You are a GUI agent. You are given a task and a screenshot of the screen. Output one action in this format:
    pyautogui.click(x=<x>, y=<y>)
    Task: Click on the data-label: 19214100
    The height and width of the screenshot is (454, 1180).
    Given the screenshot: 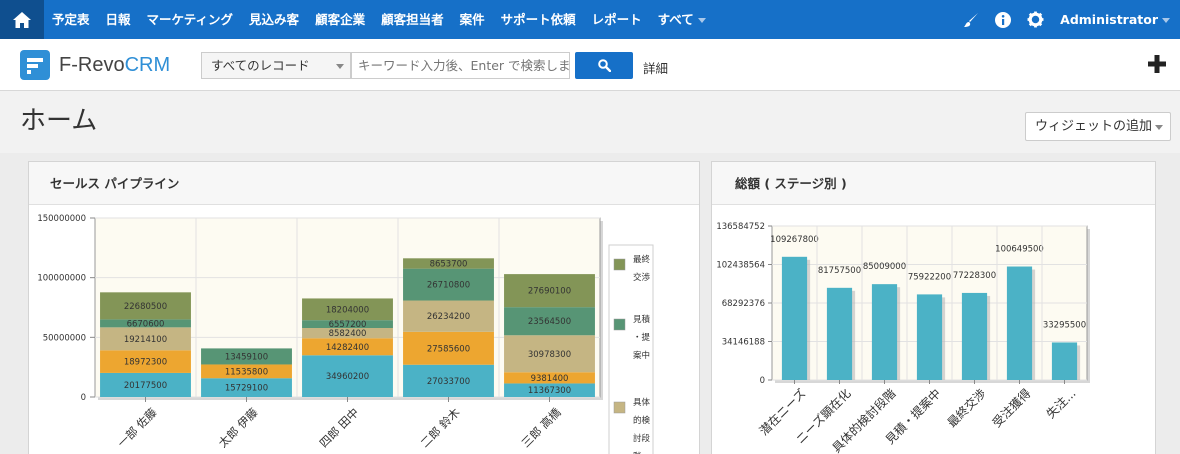 What is the action you would take?
    pyautogui.click(x=145, y=340)
    